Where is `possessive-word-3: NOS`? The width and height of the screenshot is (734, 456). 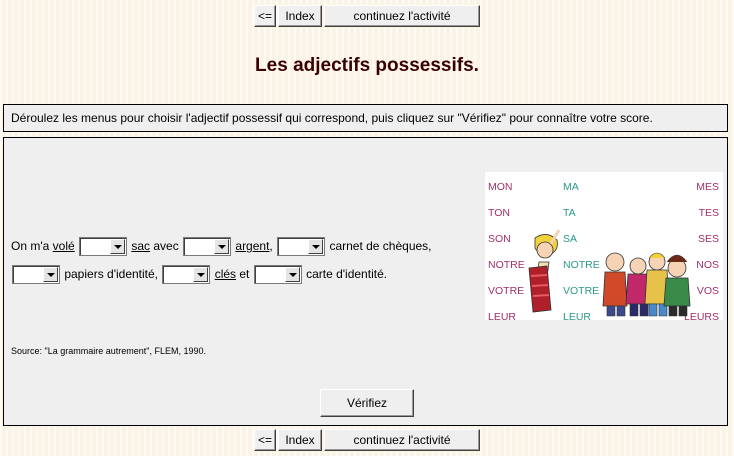 possessive-word-3: NOS is located at coordinates (707, 265).